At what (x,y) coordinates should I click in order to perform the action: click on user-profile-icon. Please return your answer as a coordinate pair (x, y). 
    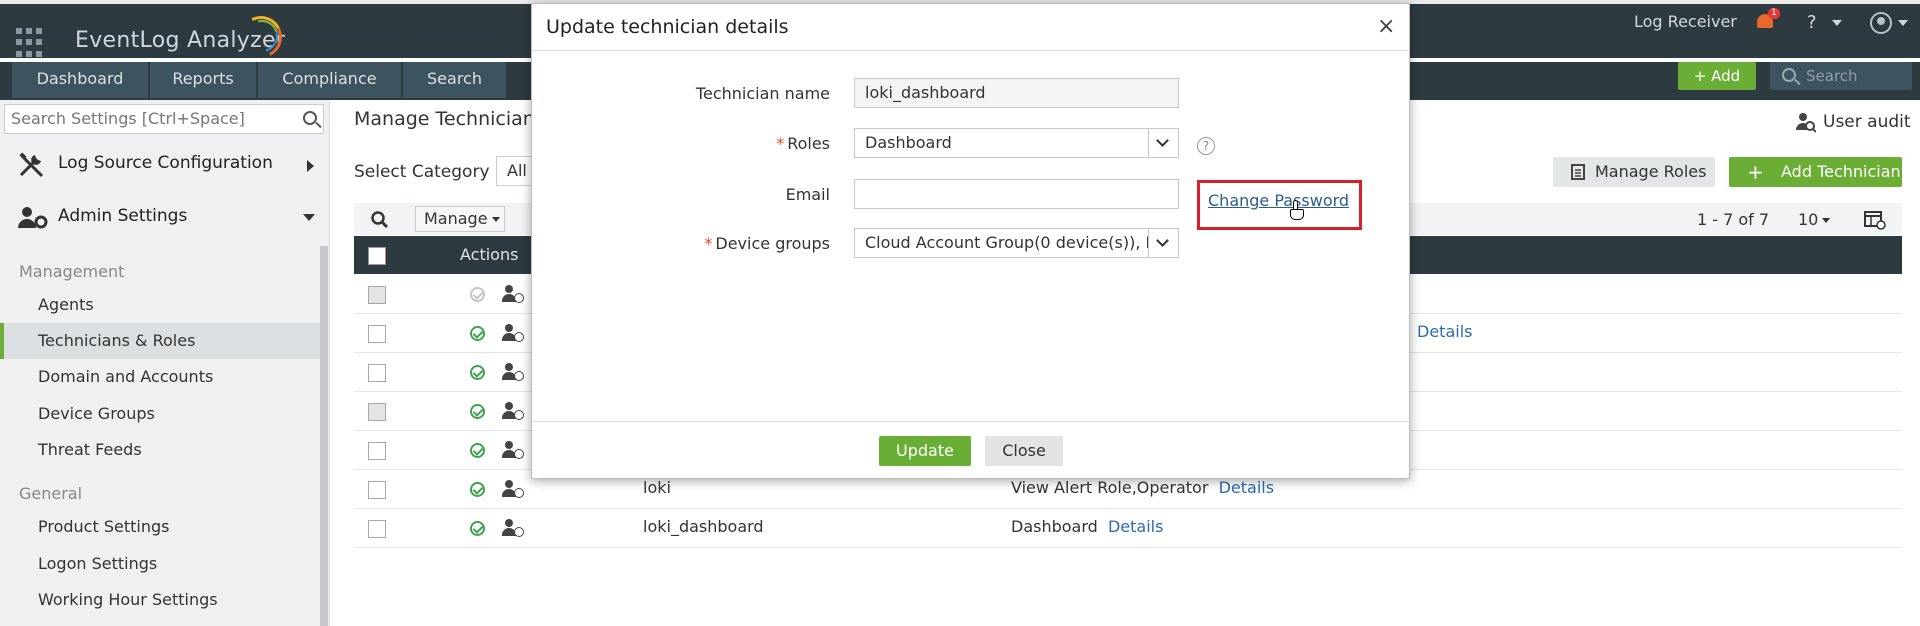
    Looking at the image, I should click on (1881, 23).